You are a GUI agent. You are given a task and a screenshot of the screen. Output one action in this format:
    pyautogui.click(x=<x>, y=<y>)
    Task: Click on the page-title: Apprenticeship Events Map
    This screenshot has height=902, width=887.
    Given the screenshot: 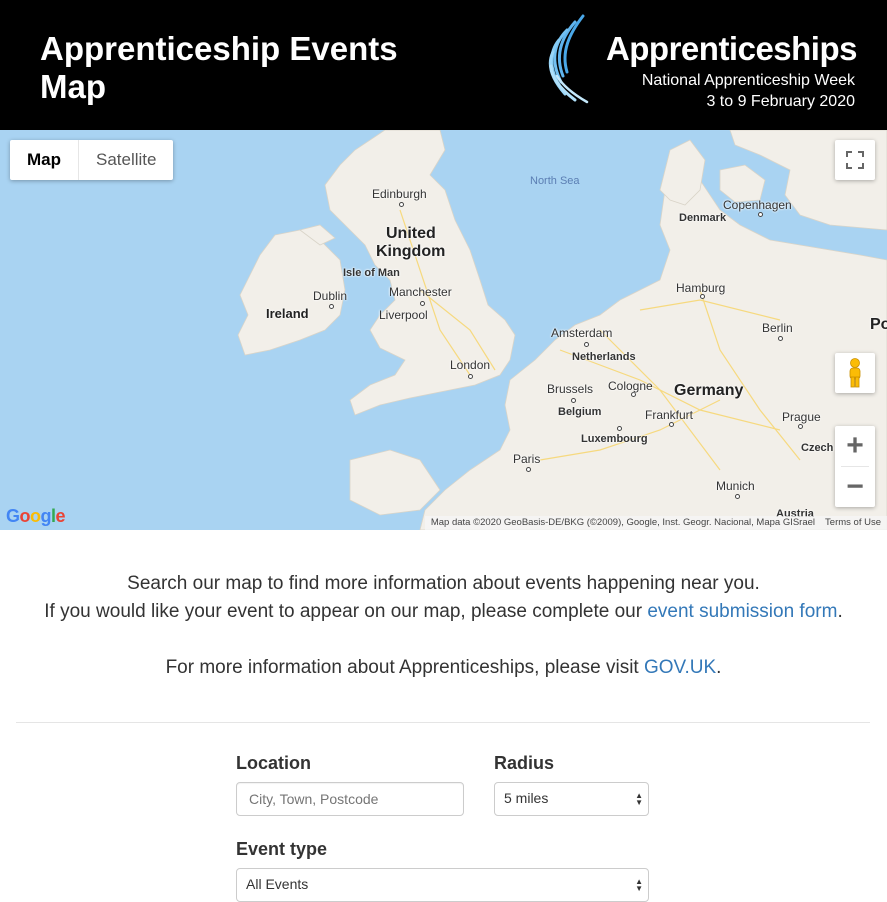 What is the action you would take?
    pyautogui.click(x=219, y=67)
    